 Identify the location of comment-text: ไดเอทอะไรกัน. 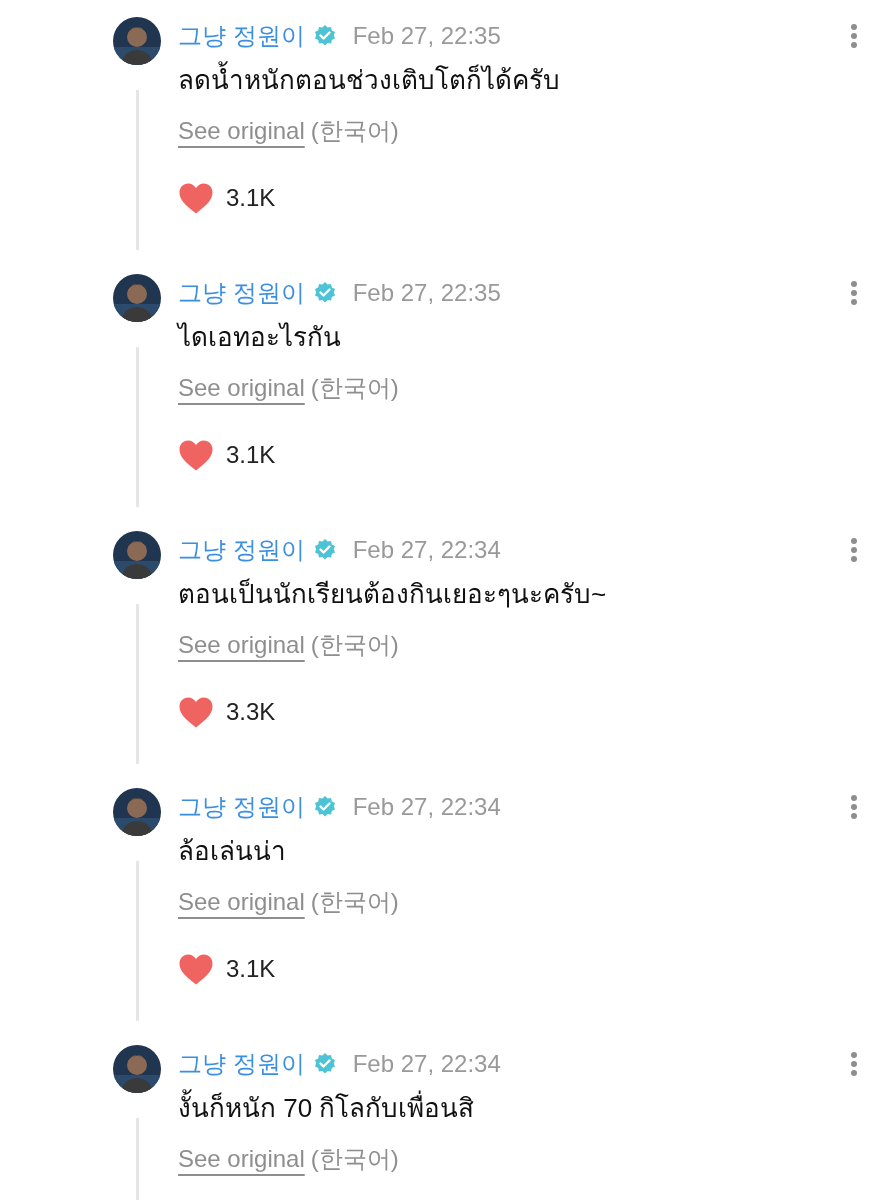
(260, 337).